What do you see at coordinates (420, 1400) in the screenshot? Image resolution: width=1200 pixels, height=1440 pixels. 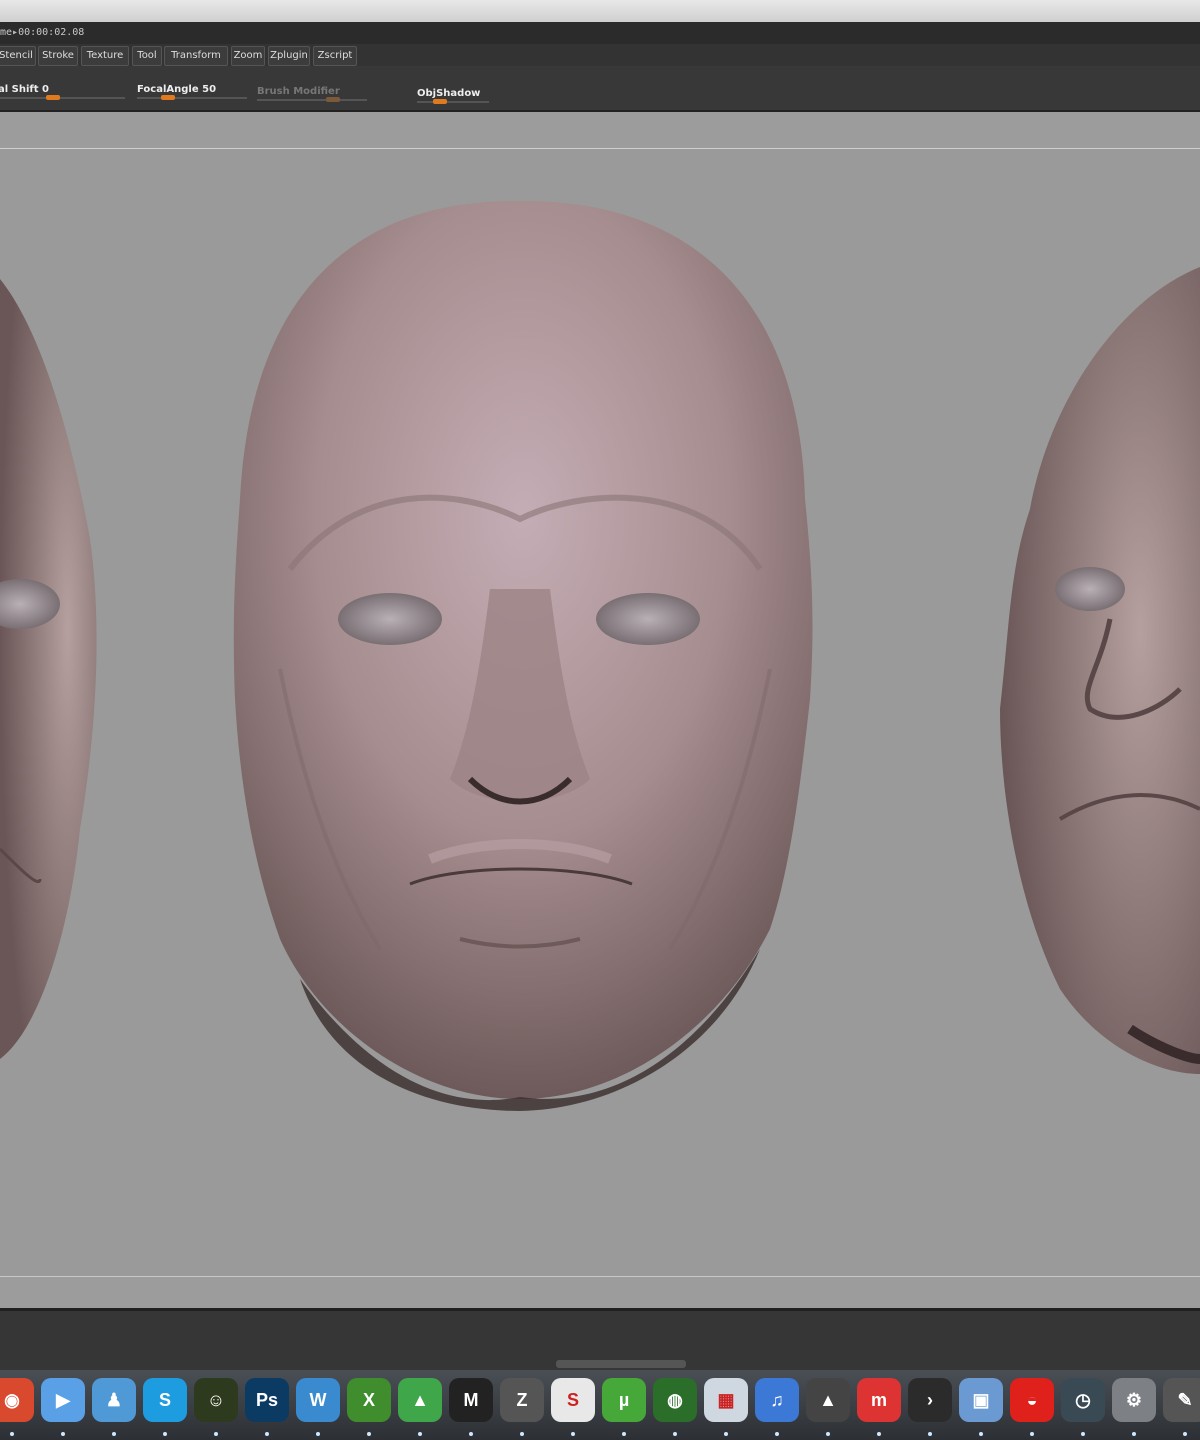 I see `pyramid-icon: ▲` at bounding box center [420, 1400].